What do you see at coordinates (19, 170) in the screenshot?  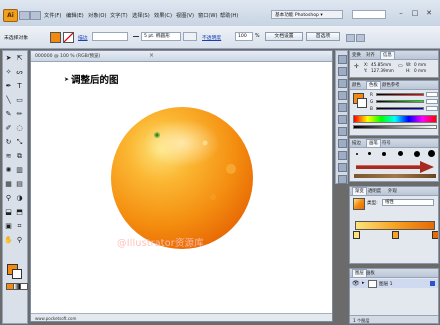 I see `column-graph-tool-icon: ▥` at bounding box center [19, 170].